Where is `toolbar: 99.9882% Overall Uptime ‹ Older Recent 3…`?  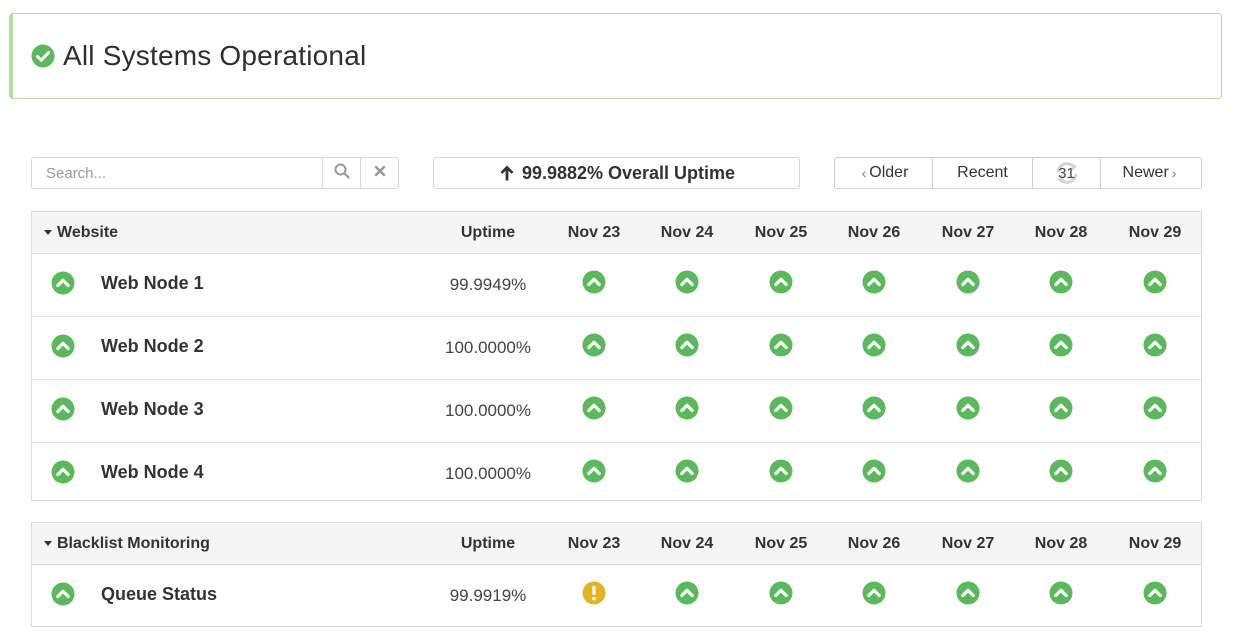 toolbar: 99.9882% Overall Uptime ‹ Older Recent 3… is located at coordinates (616, 173).